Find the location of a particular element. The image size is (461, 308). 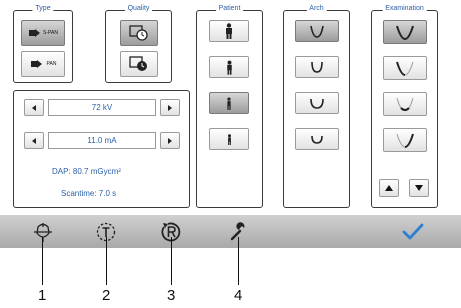

arch-narrow-button is located at coordinates (317, 31).